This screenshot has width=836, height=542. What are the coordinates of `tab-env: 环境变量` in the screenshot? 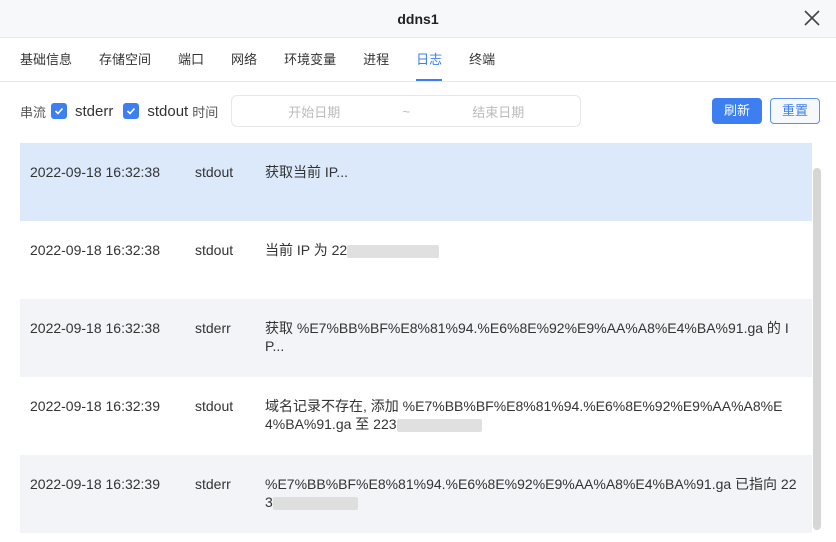 It's located at (310, 59).